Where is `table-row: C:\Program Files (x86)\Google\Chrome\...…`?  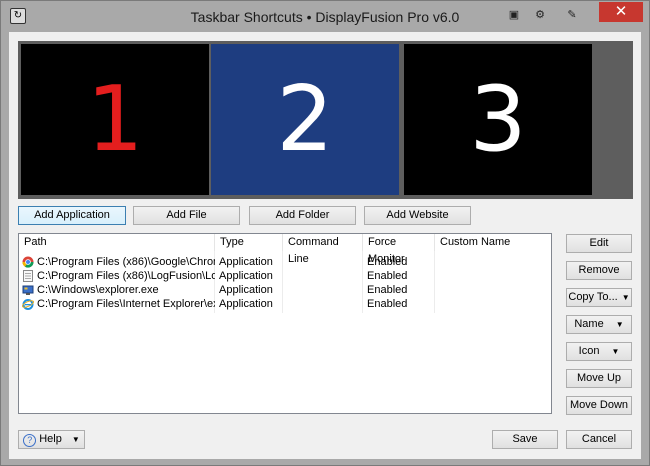
table-row: C:\Program Files (x86)\Google\Chrome\...… is located at coordinates (285, 262).